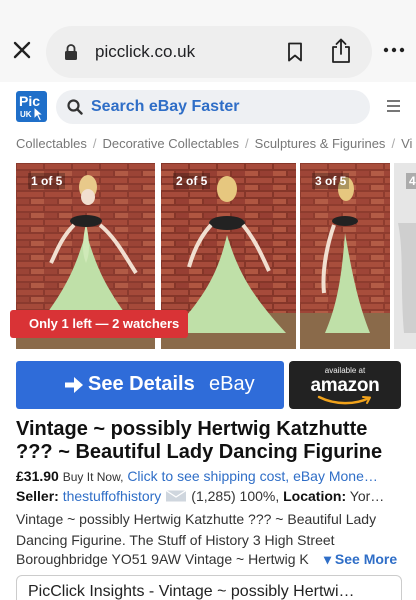 The height and width of the screenshot is (600, 416). What do you see at coordinates (235, 496) in the screenshot?
I see `seller-stats: (1,285) 100%,` at bounding box center [235, 496].